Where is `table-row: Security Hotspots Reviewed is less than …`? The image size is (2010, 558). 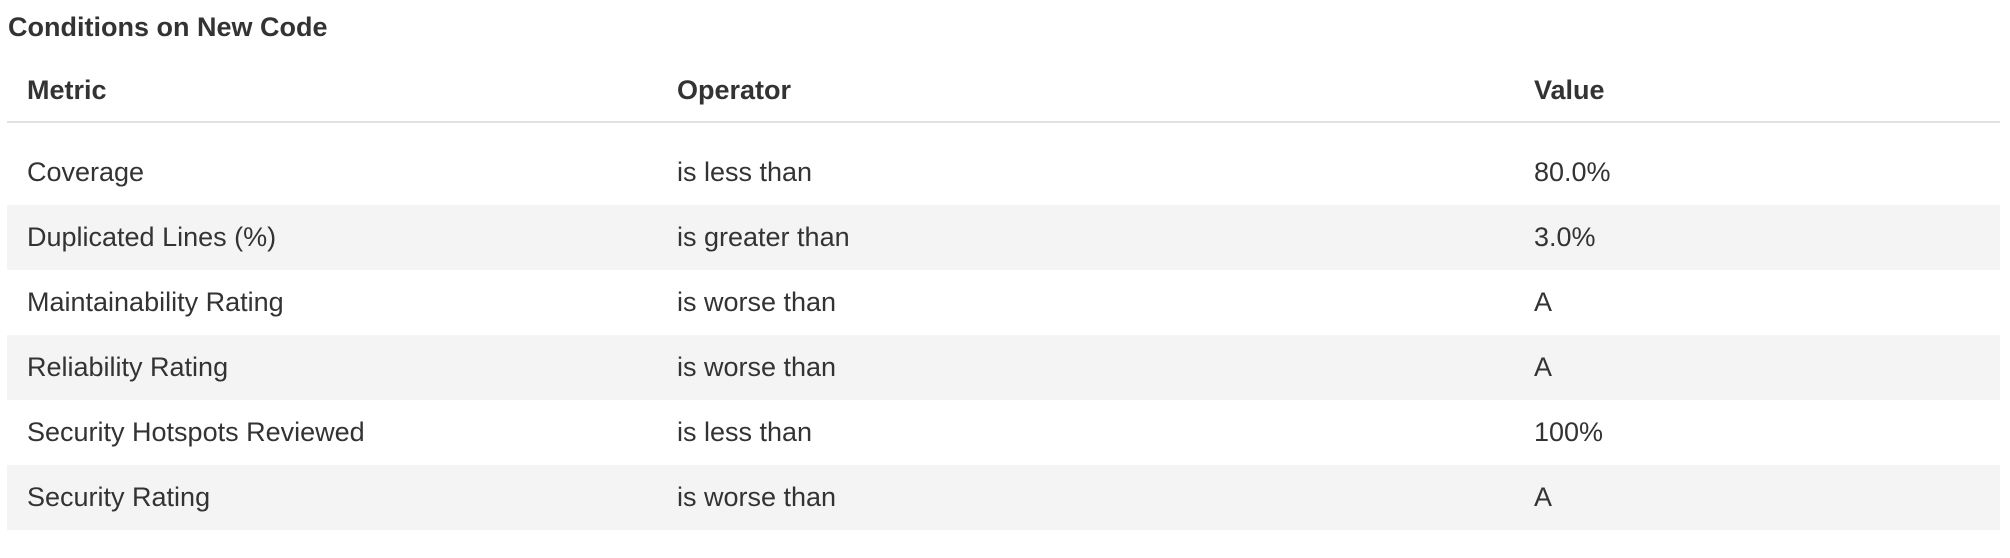
table-row: Security Hotspots Reviewed is less than … is located at coordinates (1003, 432).